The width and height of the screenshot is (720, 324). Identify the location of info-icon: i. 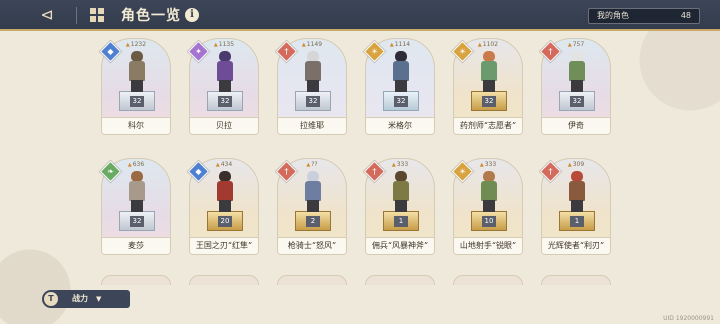
(192, 15).